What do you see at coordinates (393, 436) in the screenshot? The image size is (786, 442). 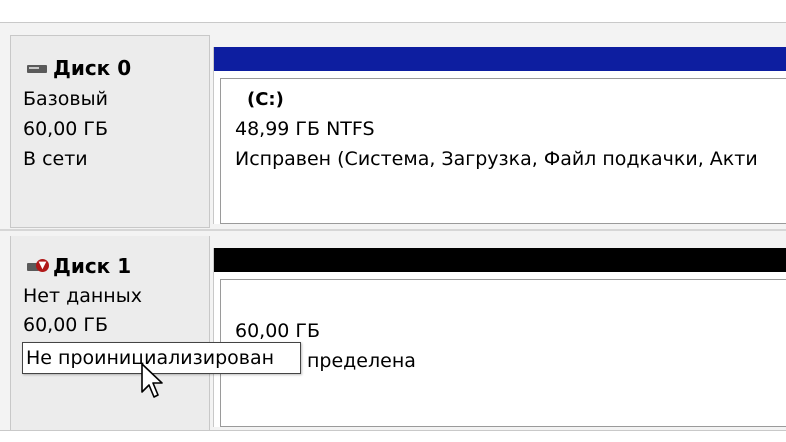 I see `next-disk-row-edge` at bounding box center [393, 436].